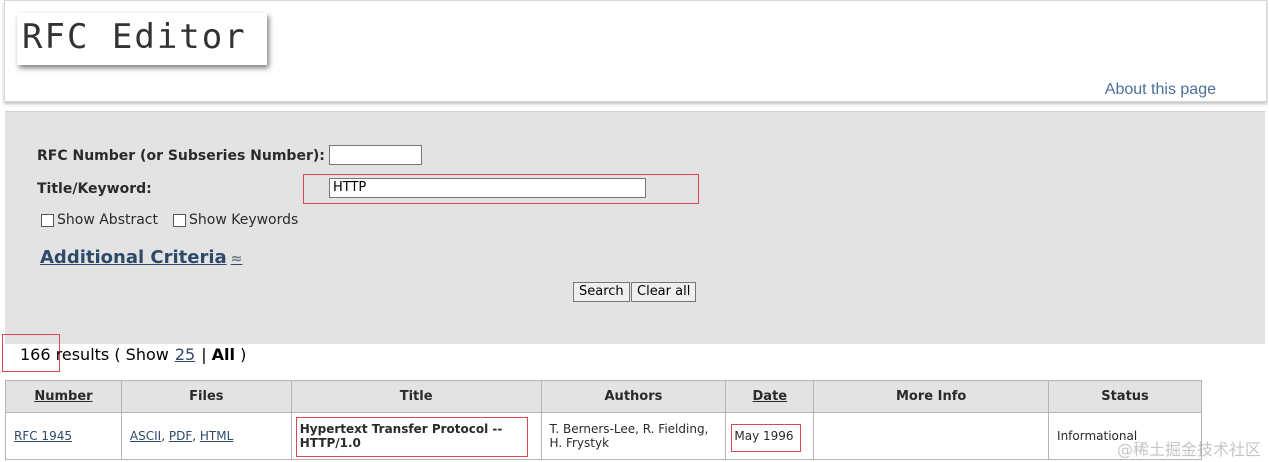  I want to click on file-link-pdf: PDF, so click(180, 436).